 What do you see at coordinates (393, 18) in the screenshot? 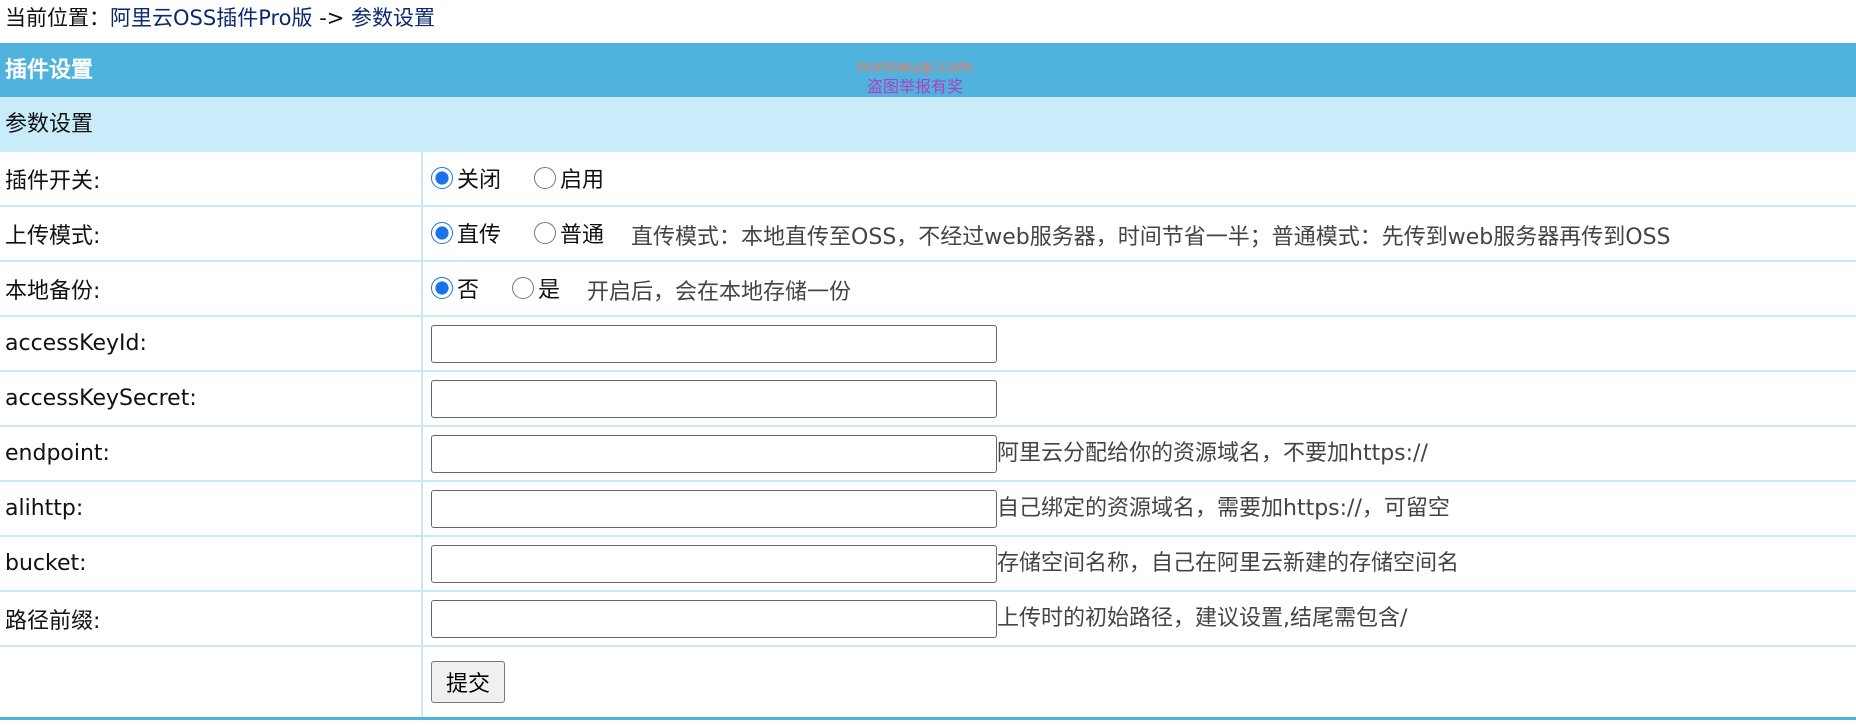
I see `breadcrumb-page-link: 参数设置` at bounding box center [393, 18].